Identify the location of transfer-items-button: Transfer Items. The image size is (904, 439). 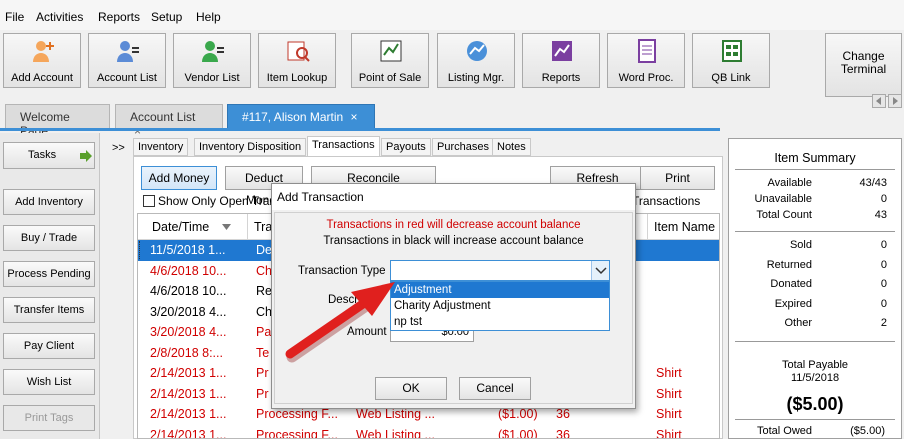
(49, 310).